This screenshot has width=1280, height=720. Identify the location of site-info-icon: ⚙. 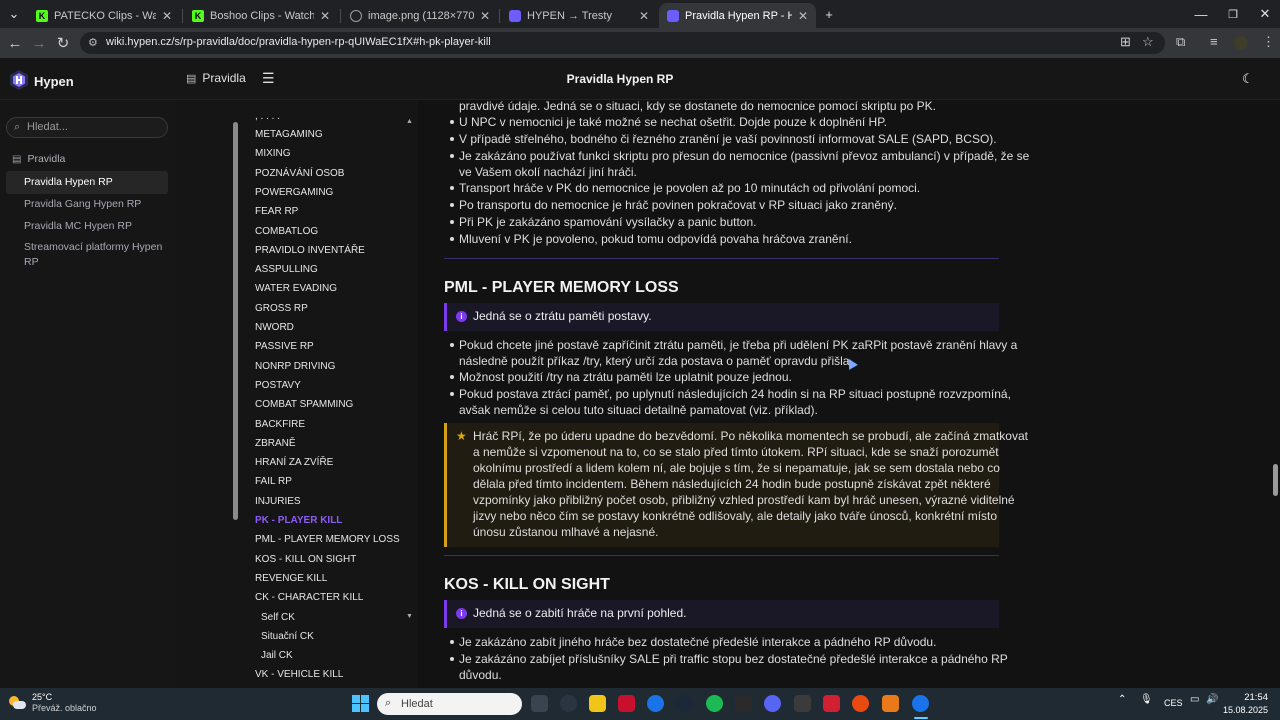
(93, 42).